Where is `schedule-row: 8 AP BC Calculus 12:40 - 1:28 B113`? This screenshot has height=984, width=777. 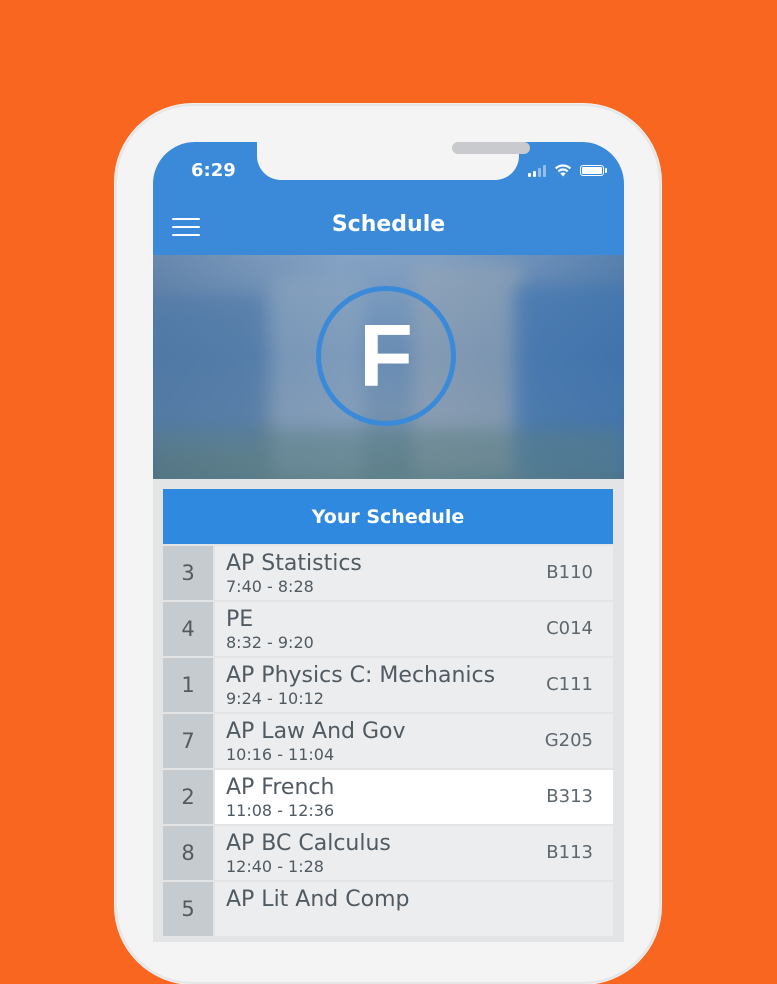 schedule-row: 8 AP BC Calculus 12:40 - 1:28 B113 is located at coordinates (388, 853).